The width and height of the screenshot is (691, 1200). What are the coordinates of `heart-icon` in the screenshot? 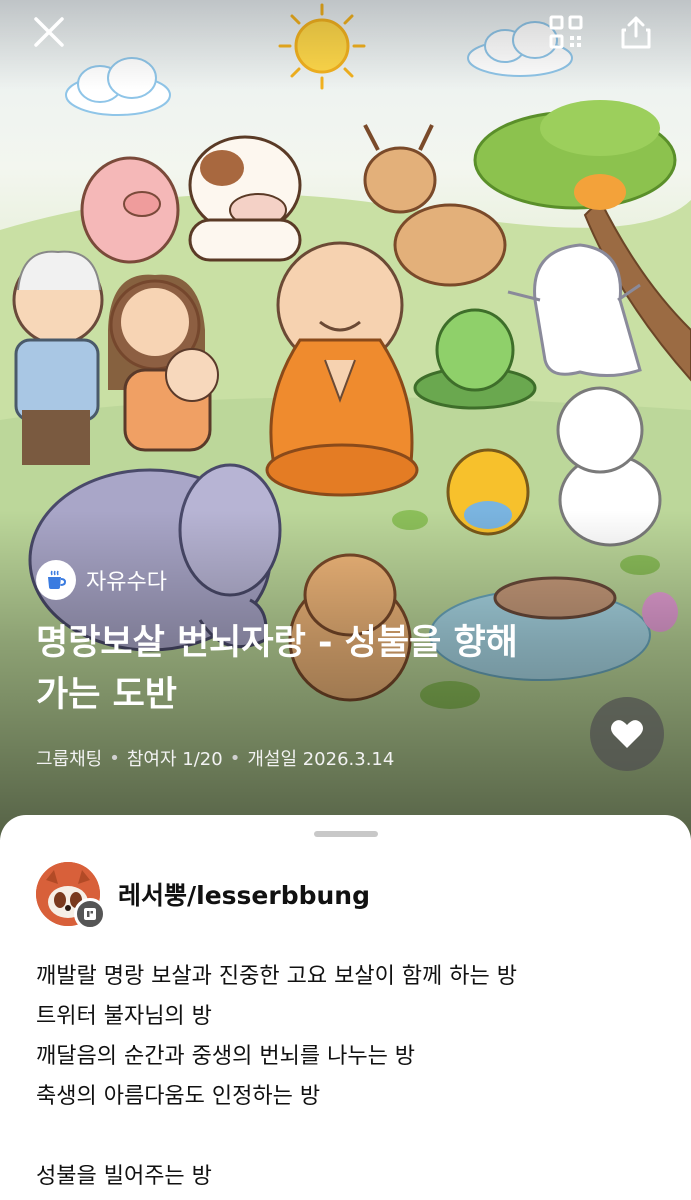 It's located at (627, 734).